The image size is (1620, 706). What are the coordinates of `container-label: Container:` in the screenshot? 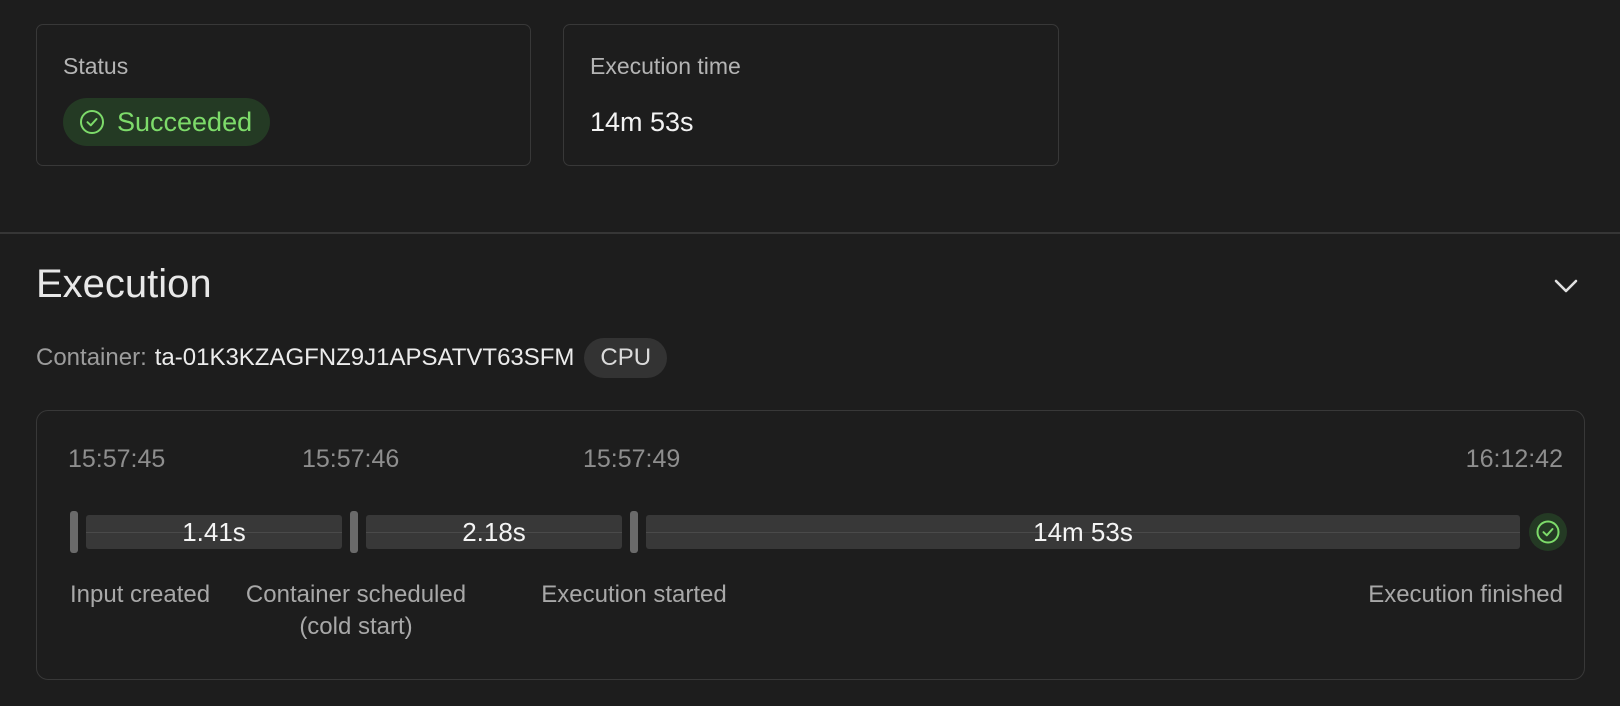 It's located at (91, 357).